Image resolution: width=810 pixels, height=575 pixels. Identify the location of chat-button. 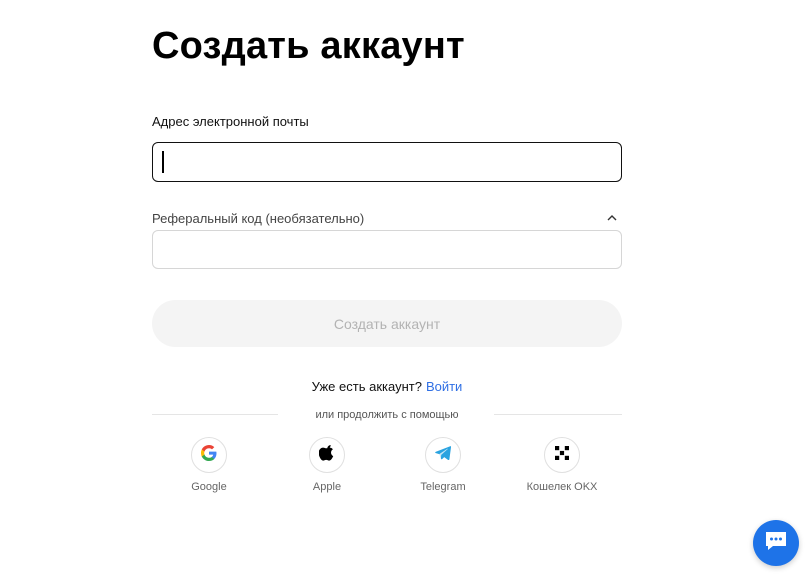
(776, 543).